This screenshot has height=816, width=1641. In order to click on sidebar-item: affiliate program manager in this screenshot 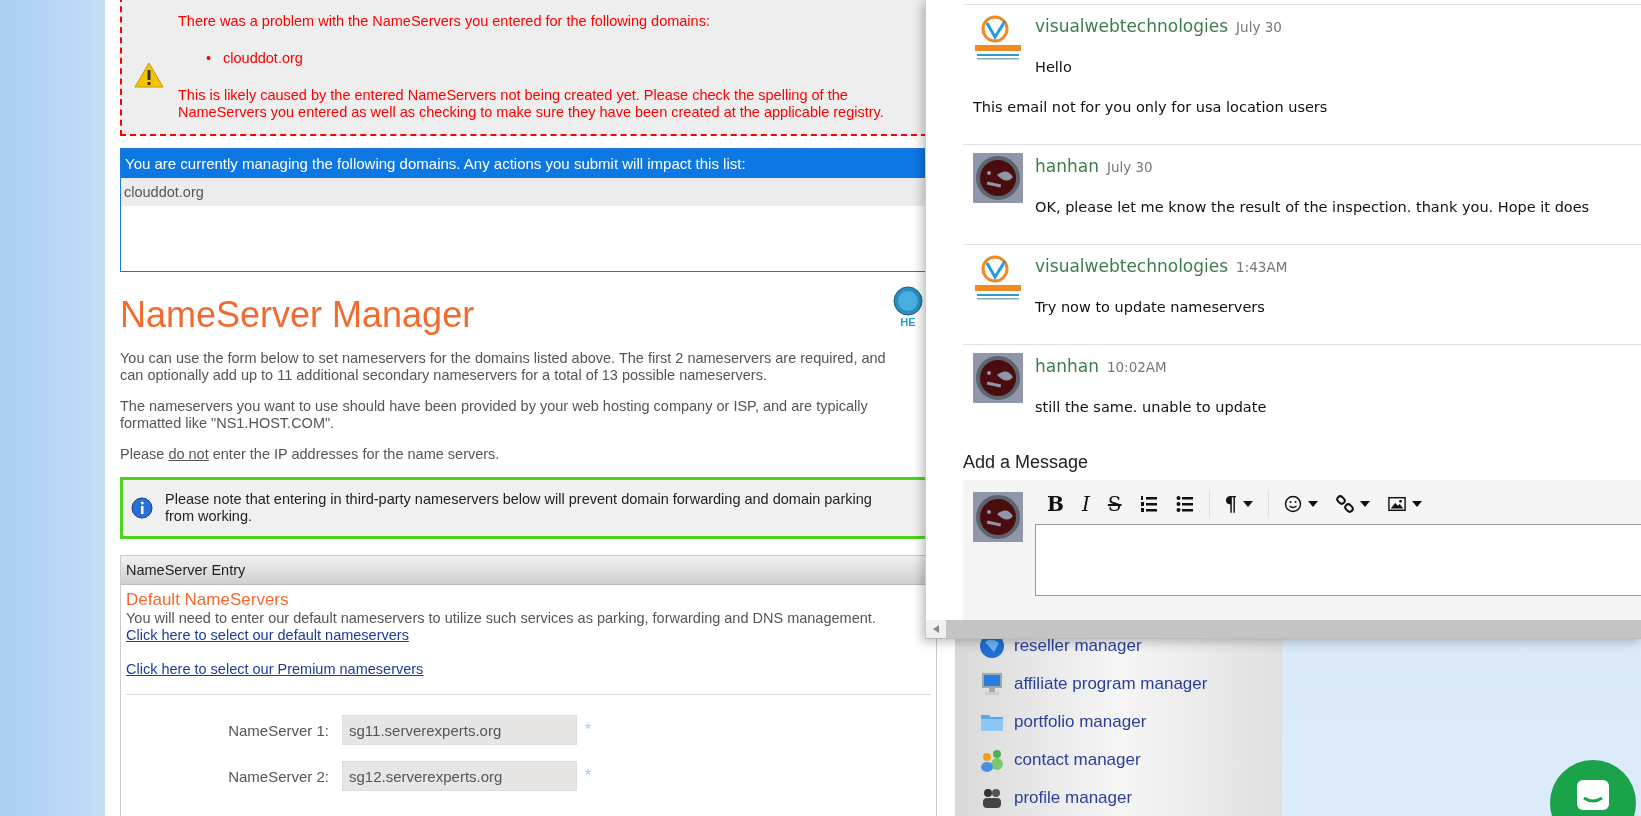, I will do `click(1111, 684)`.